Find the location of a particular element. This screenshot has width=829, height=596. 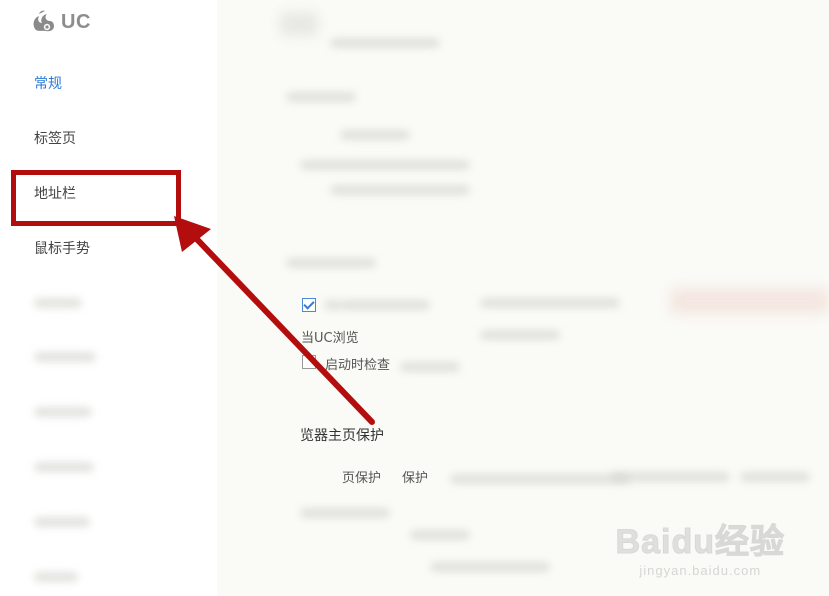

squirrel-logo-icon is located at coordinates (43, 21).